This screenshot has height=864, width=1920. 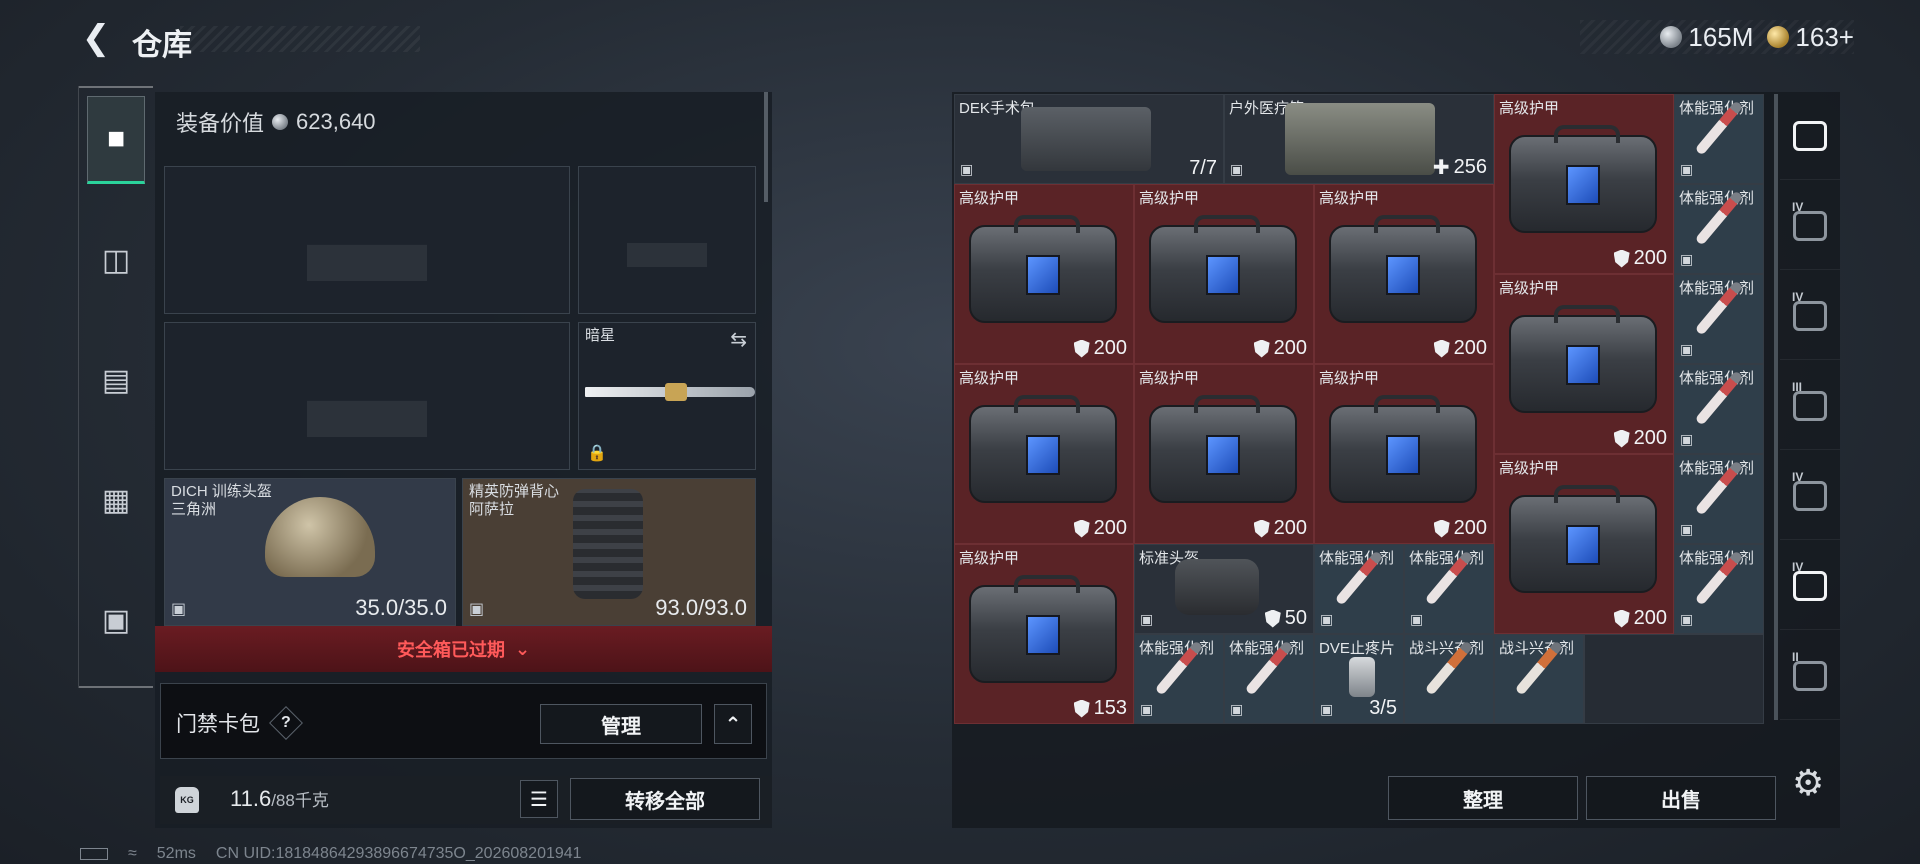 What do you see at coordinates (1810, 406) in the screenshot?
I see `tab-container-3: III` at bounding box center [1810, 406].